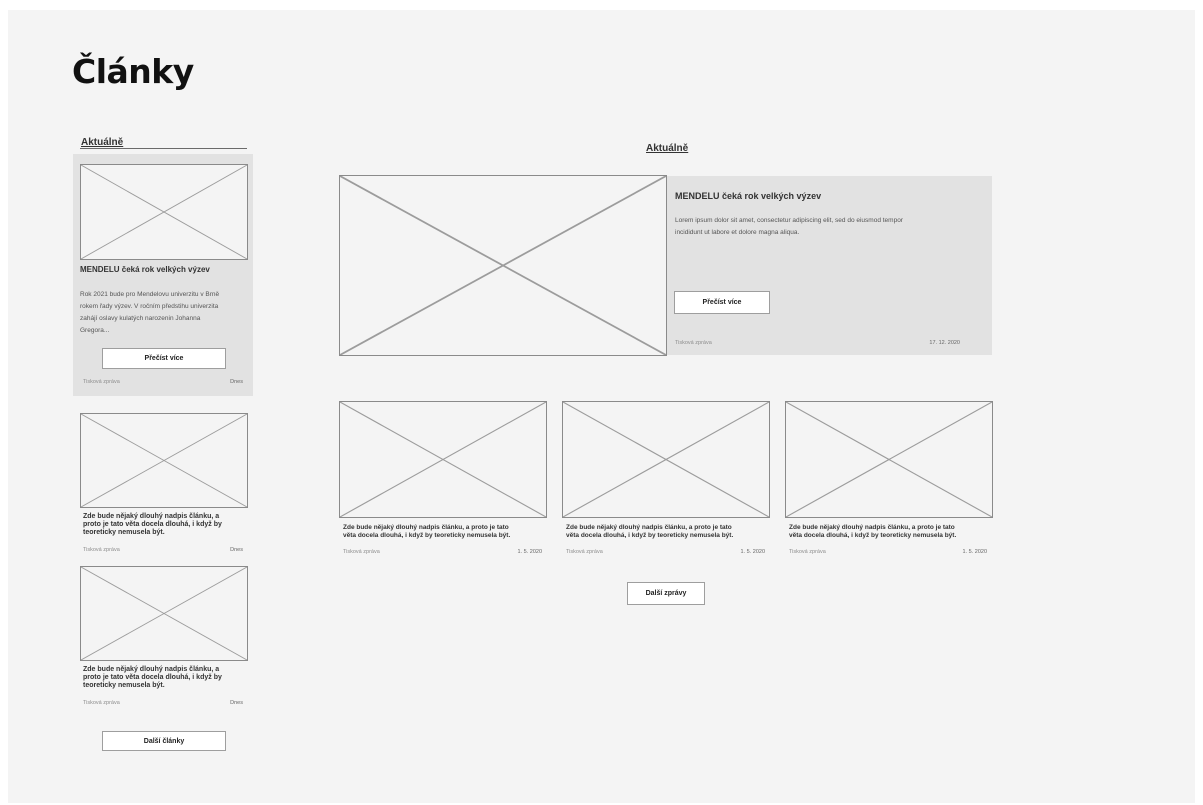  Describe the element at coordinates (102, 142) in the screenshot. I see `sidebar-section-label: Aktuálně` at that location.